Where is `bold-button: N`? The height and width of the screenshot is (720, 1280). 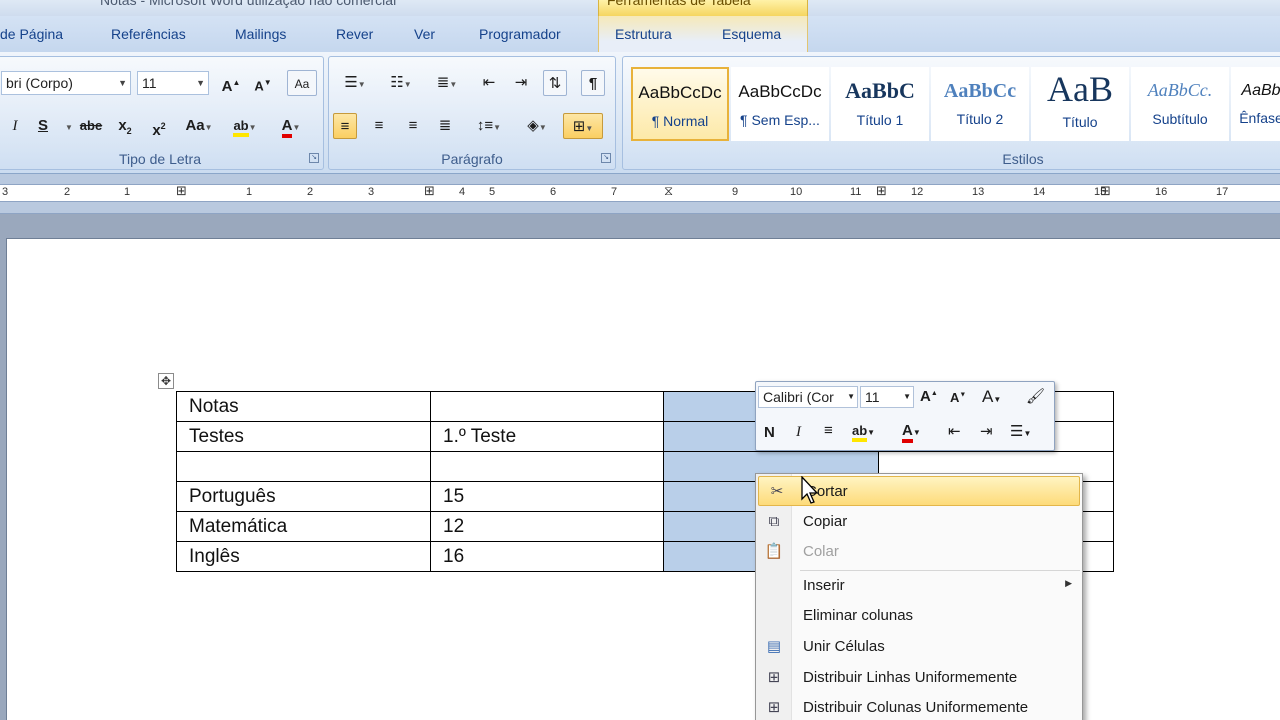 bold-button: N is located at coordinates (769, 432).